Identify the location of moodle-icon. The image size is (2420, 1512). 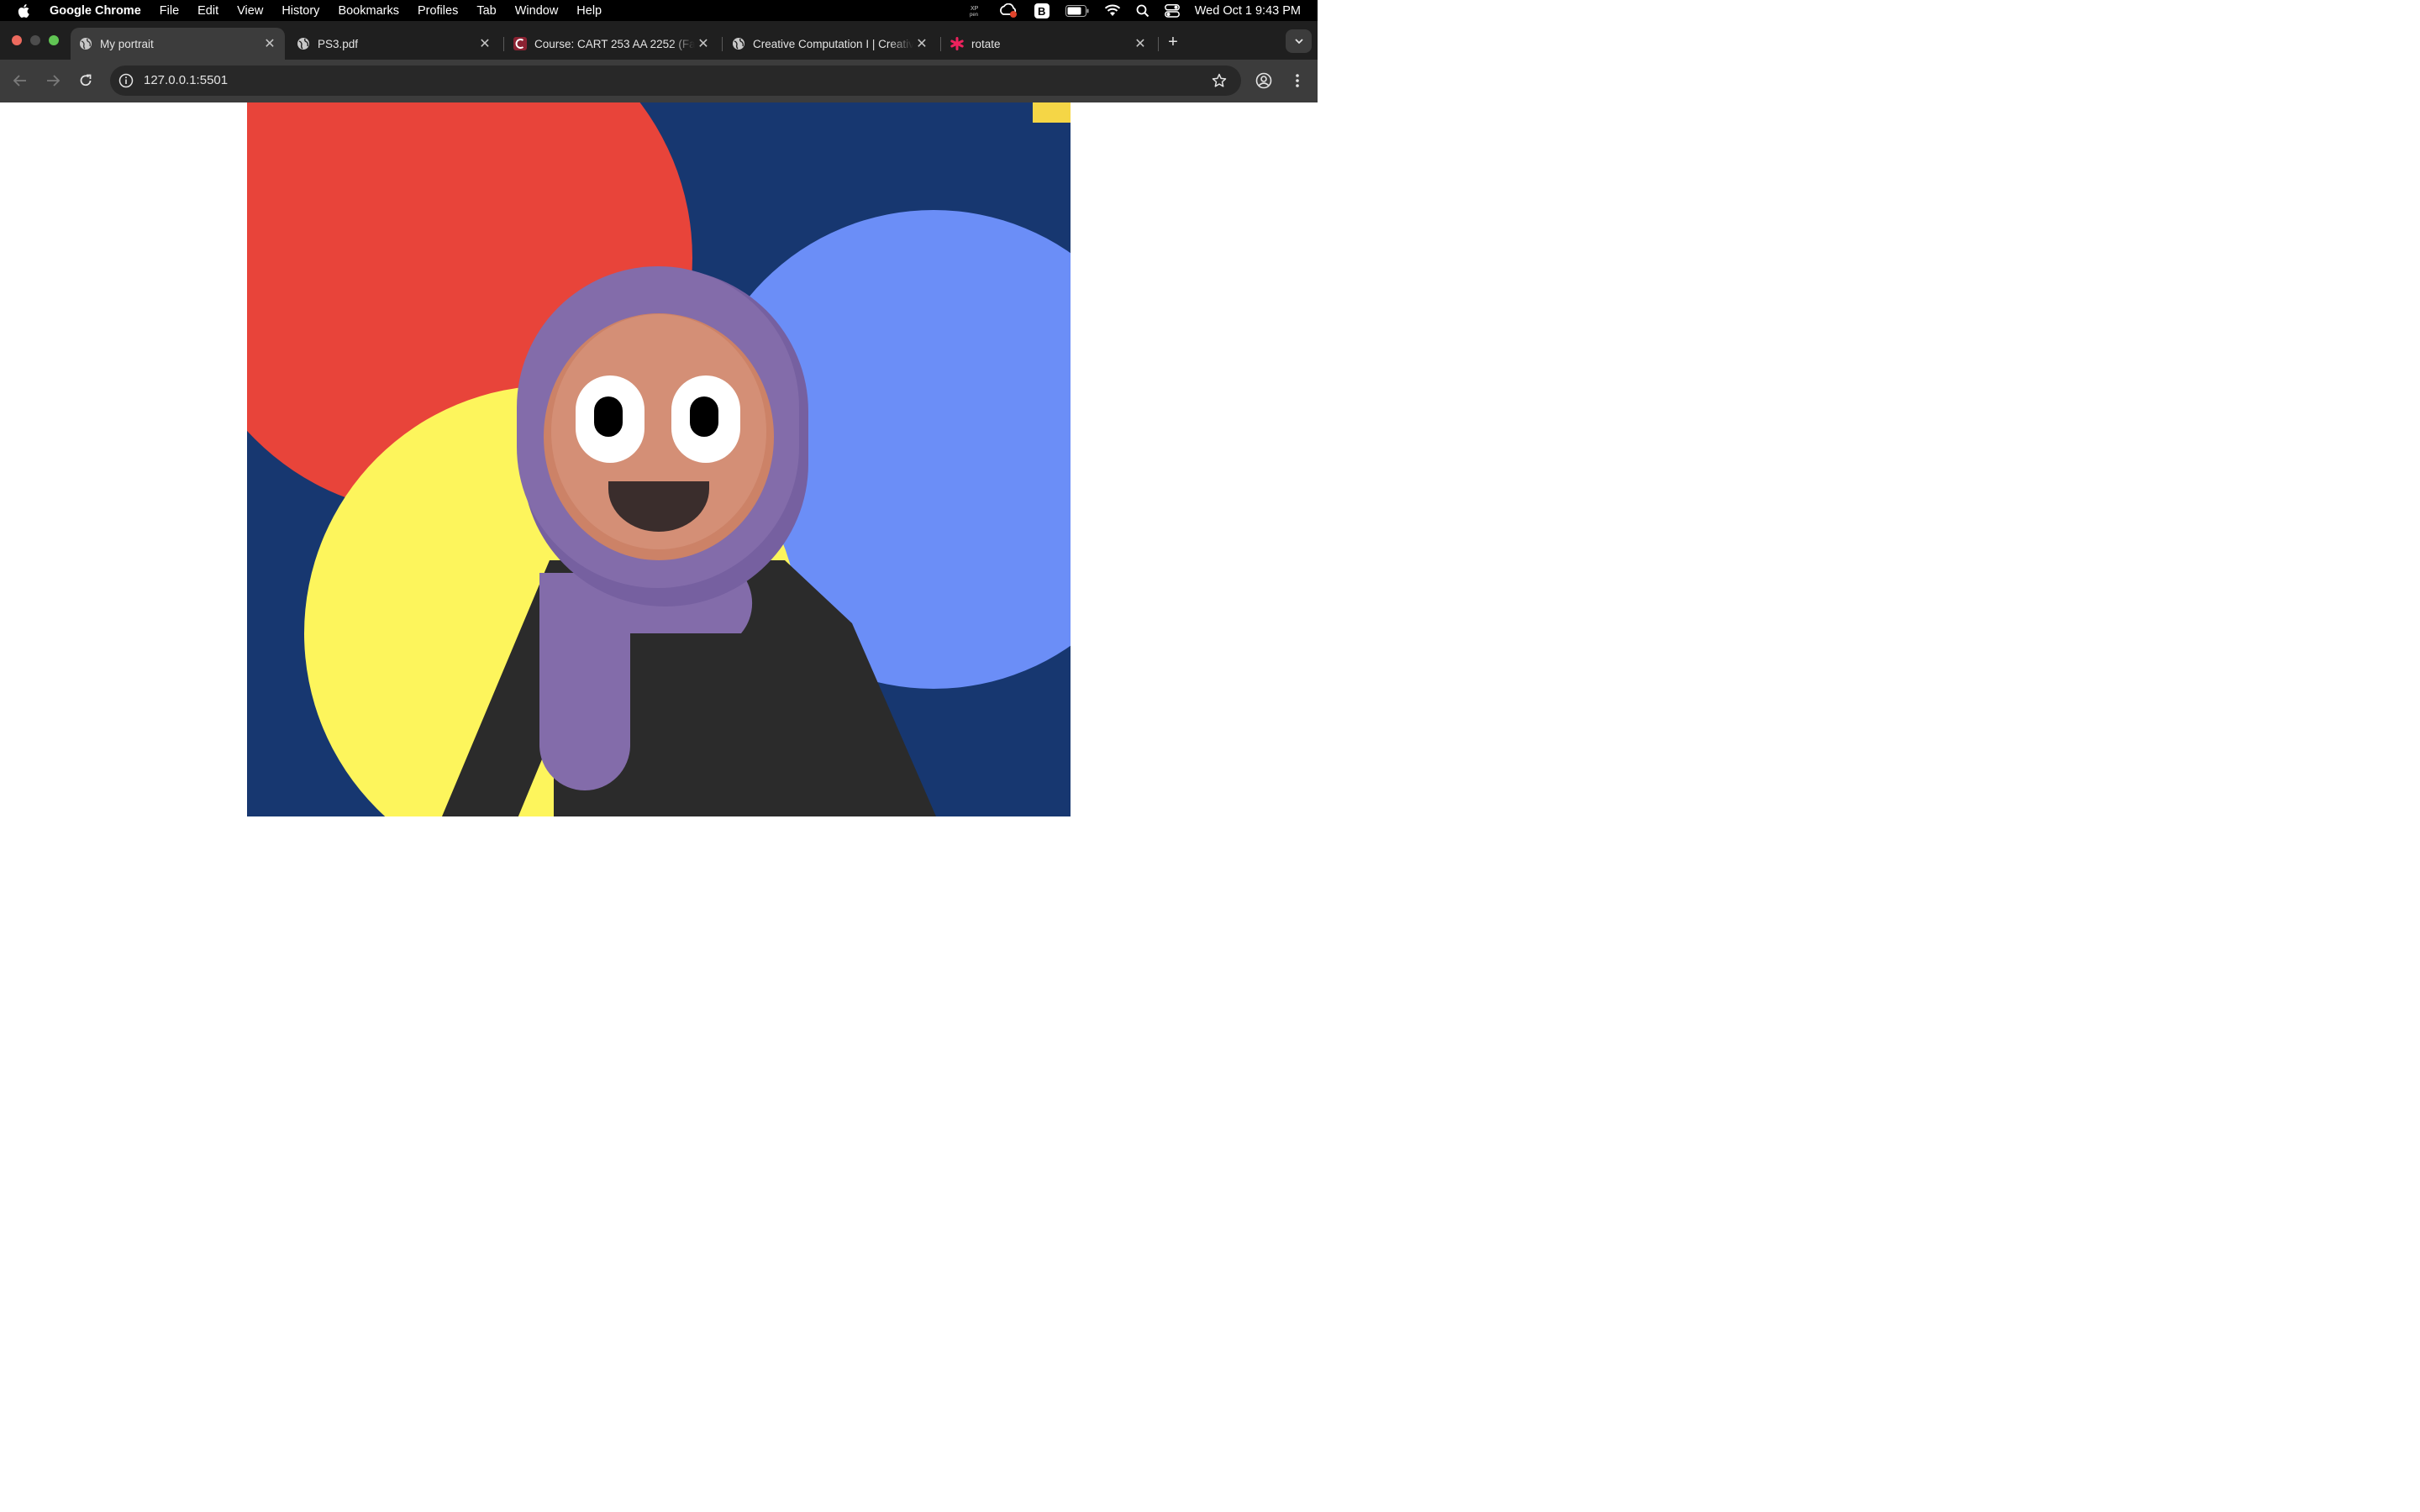
(520, 43).